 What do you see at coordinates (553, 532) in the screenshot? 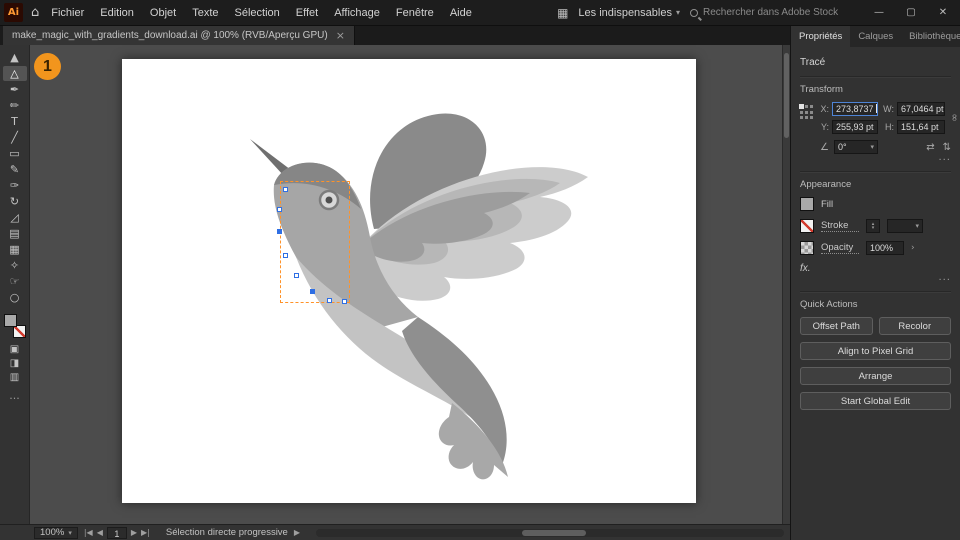
I see `horizontal-scrollbar-thumb` at bounding box center [553, 532].